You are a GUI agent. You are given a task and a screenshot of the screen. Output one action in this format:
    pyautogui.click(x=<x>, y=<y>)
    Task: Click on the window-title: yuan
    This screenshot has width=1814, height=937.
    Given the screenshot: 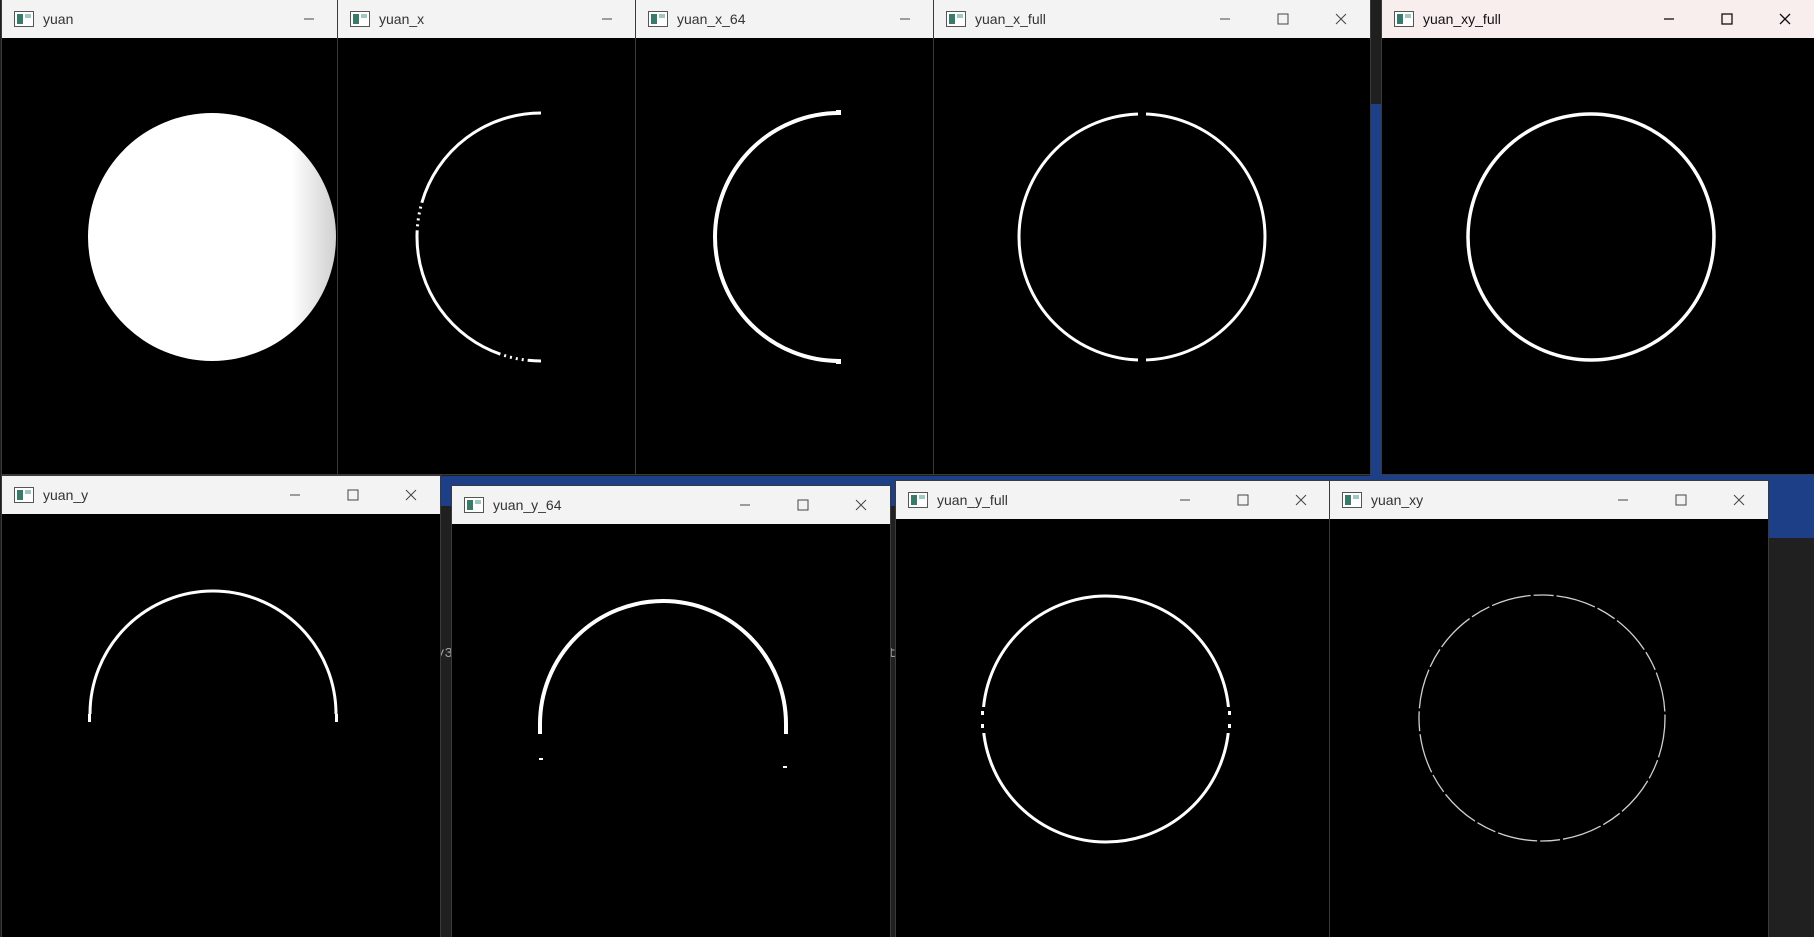 What is the action you would take?
    pyautogui.click(x=58, y=19)
    